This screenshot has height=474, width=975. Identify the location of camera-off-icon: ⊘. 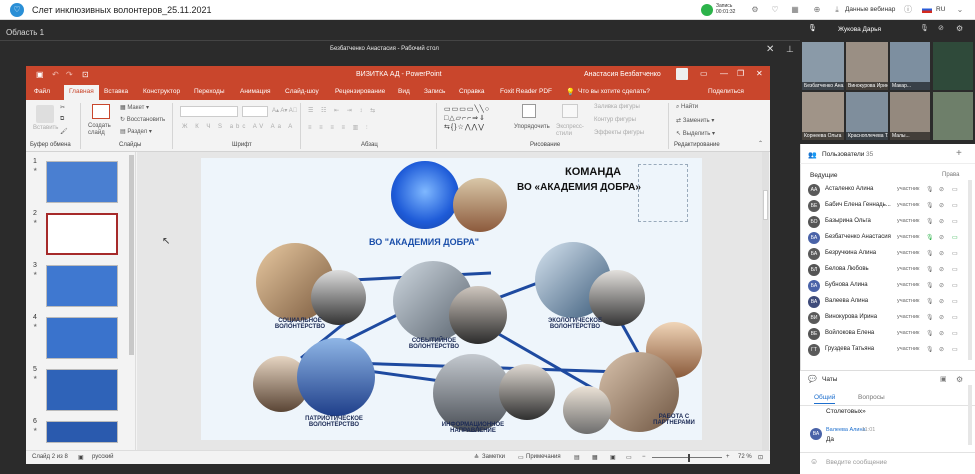
(941, 28).